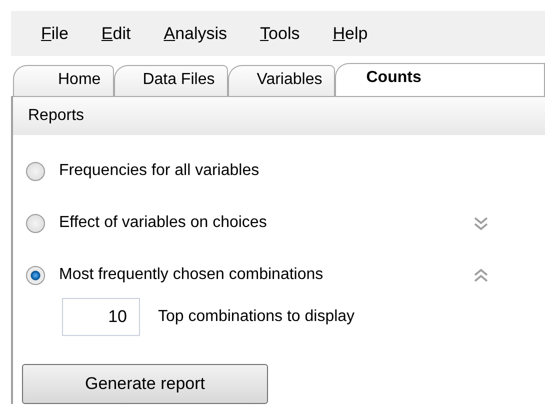 The width and height of the screenshot is (545, 405). I want to click on number-field: 10, so click(101, 317).